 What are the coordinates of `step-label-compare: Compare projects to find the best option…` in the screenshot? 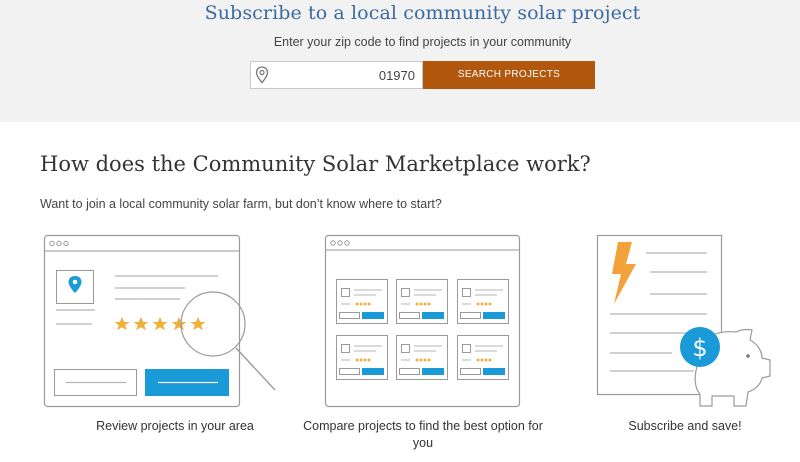 It's located at (423, 434).